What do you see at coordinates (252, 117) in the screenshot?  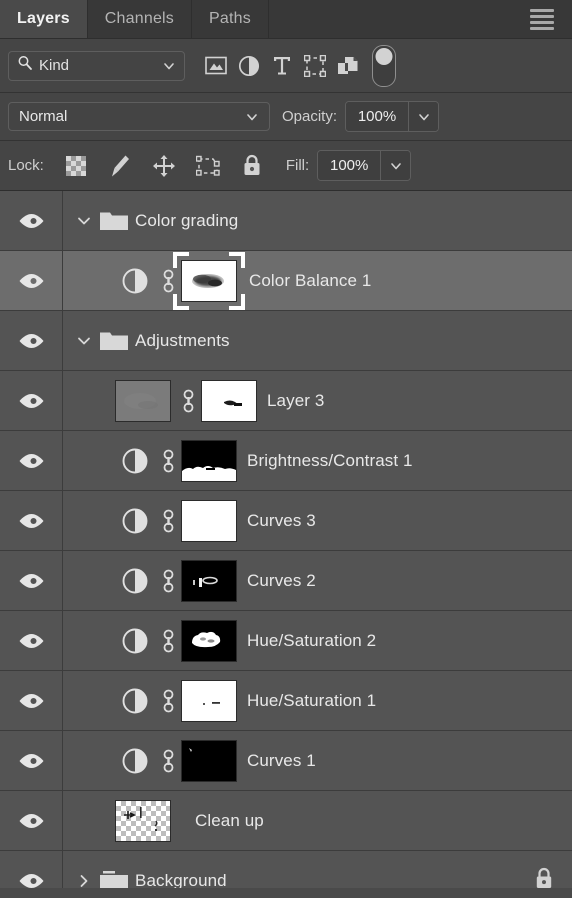 I see `chevron-down-icon` at bounding box center [252, 117].